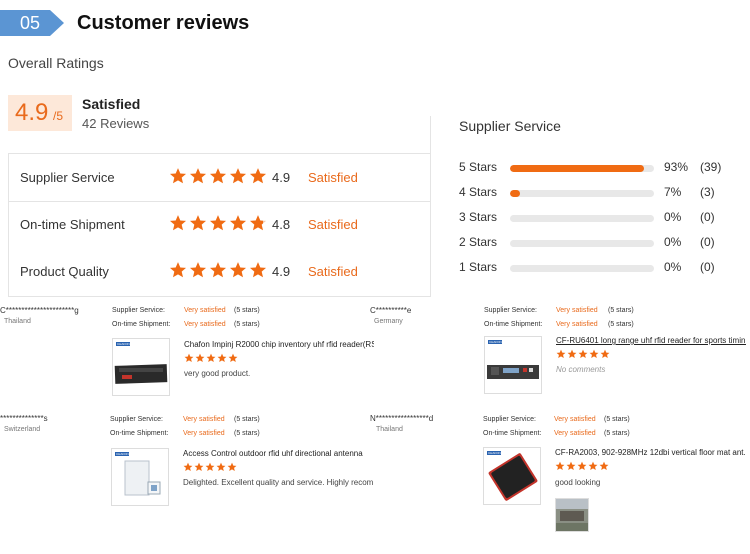 The image size is (750, 554). Describe the element at coordinates (478, 242) in the screenshot. I see `distribution-label: 2 Stars` at that location.